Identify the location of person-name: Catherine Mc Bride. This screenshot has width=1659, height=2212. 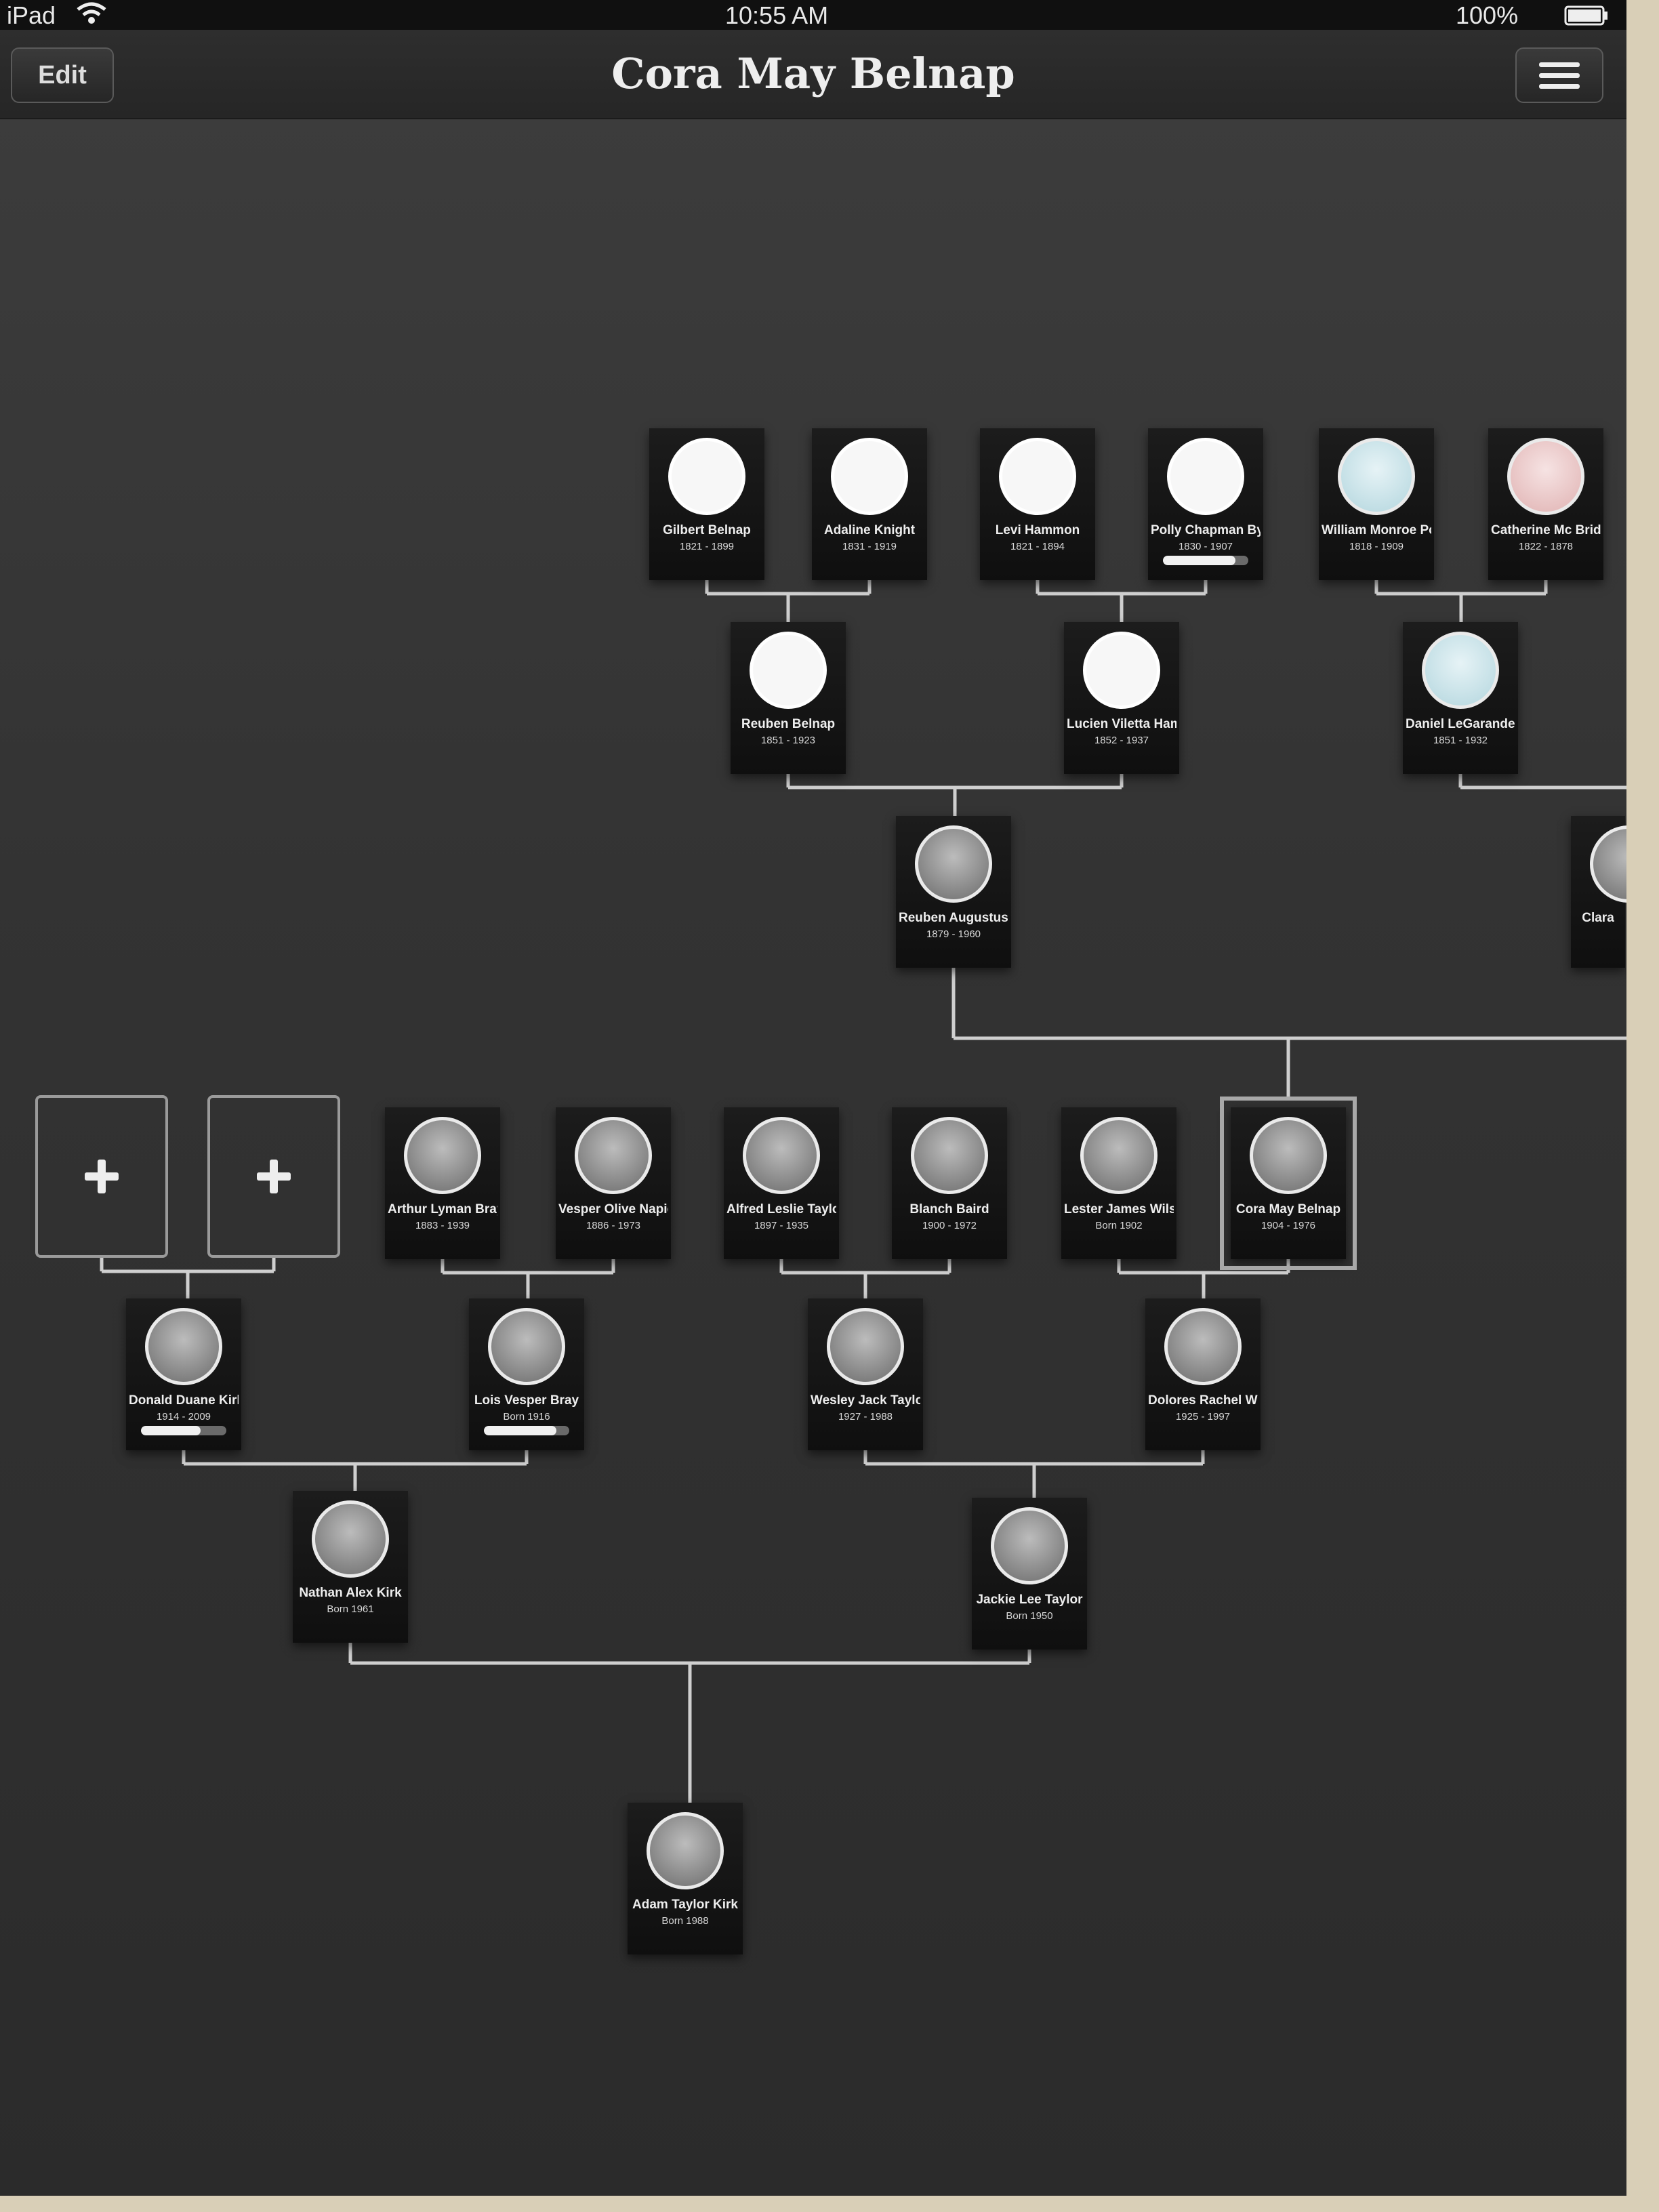
(1546, 530).